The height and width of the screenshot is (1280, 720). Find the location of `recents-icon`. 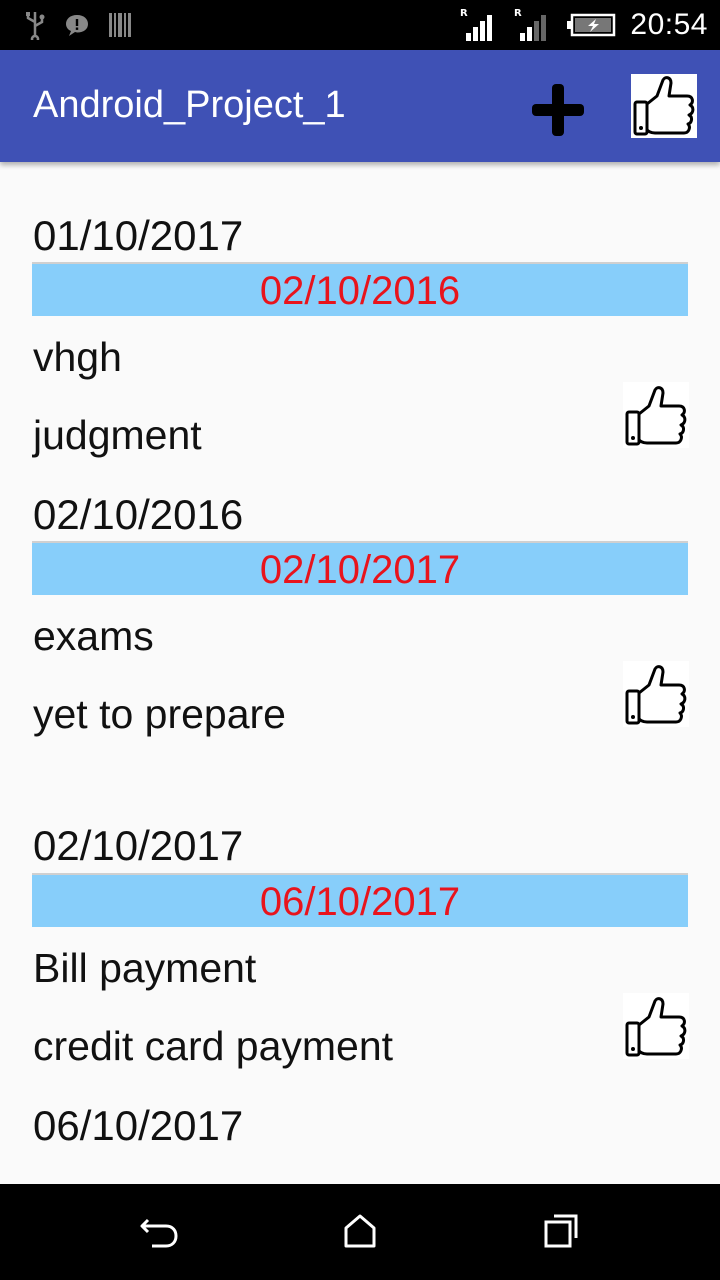

recents-icon is located at coordinates (561, 1231).